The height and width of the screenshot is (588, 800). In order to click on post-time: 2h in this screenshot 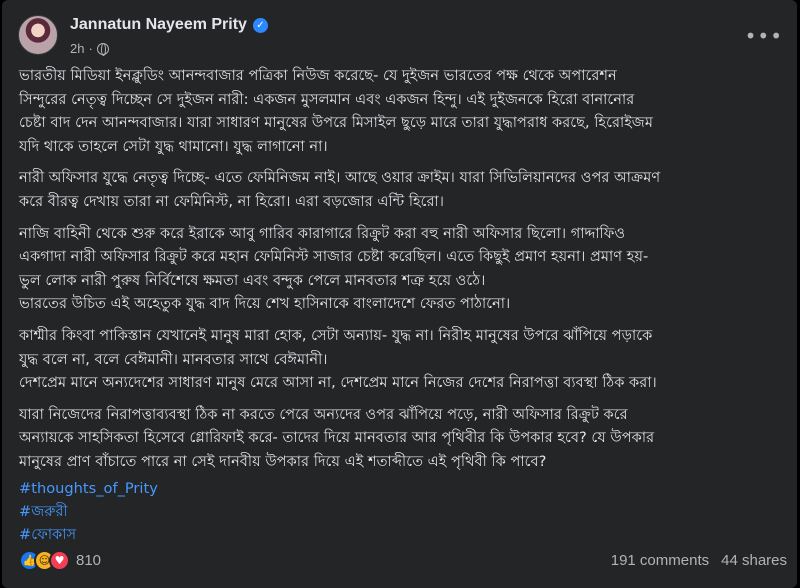, I will do `click(77, 48)`.